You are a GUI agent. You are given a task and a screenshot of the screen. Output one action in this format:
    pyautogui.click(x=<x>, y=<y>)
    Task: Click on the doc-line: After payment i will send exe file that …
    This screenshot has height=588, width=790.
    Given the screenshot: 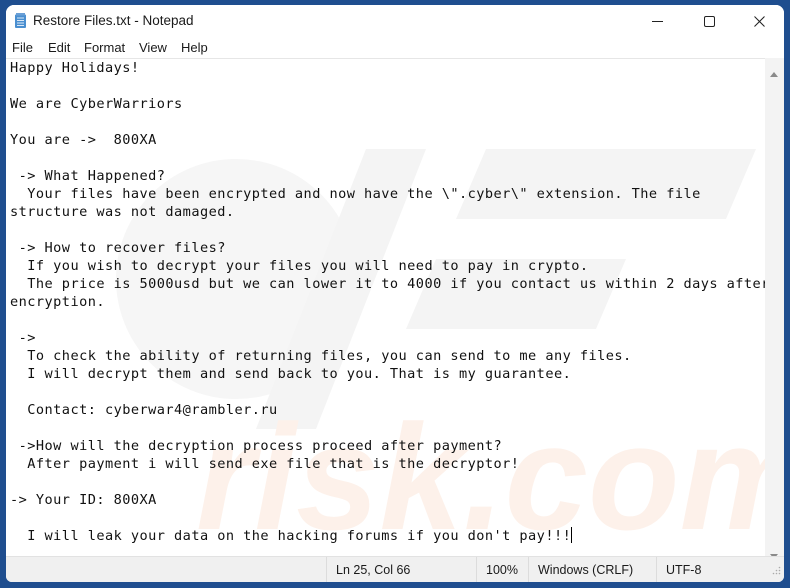 What is the action you would take?
    pyautogui.click(x=265, y=464)
    